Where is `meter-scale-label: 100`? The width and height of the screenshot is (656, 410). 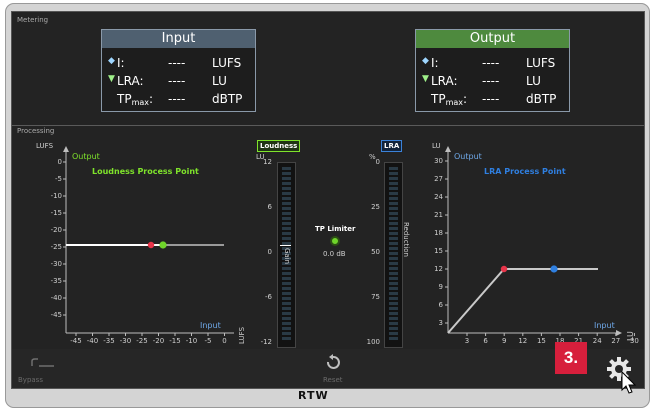 meter-scale-label: 100 is located at coordinates (373, 342).